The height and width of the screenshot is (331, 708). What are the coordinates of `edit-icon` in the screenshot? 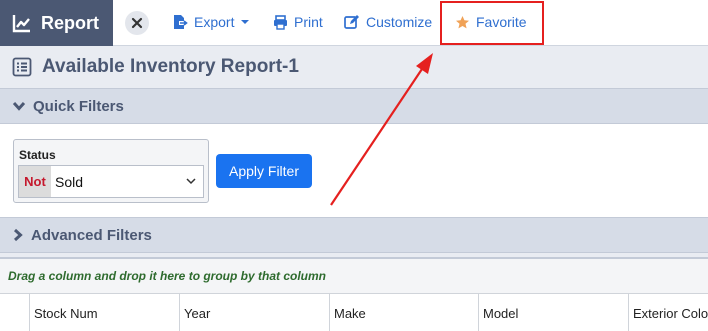 It's located at (351, 22).